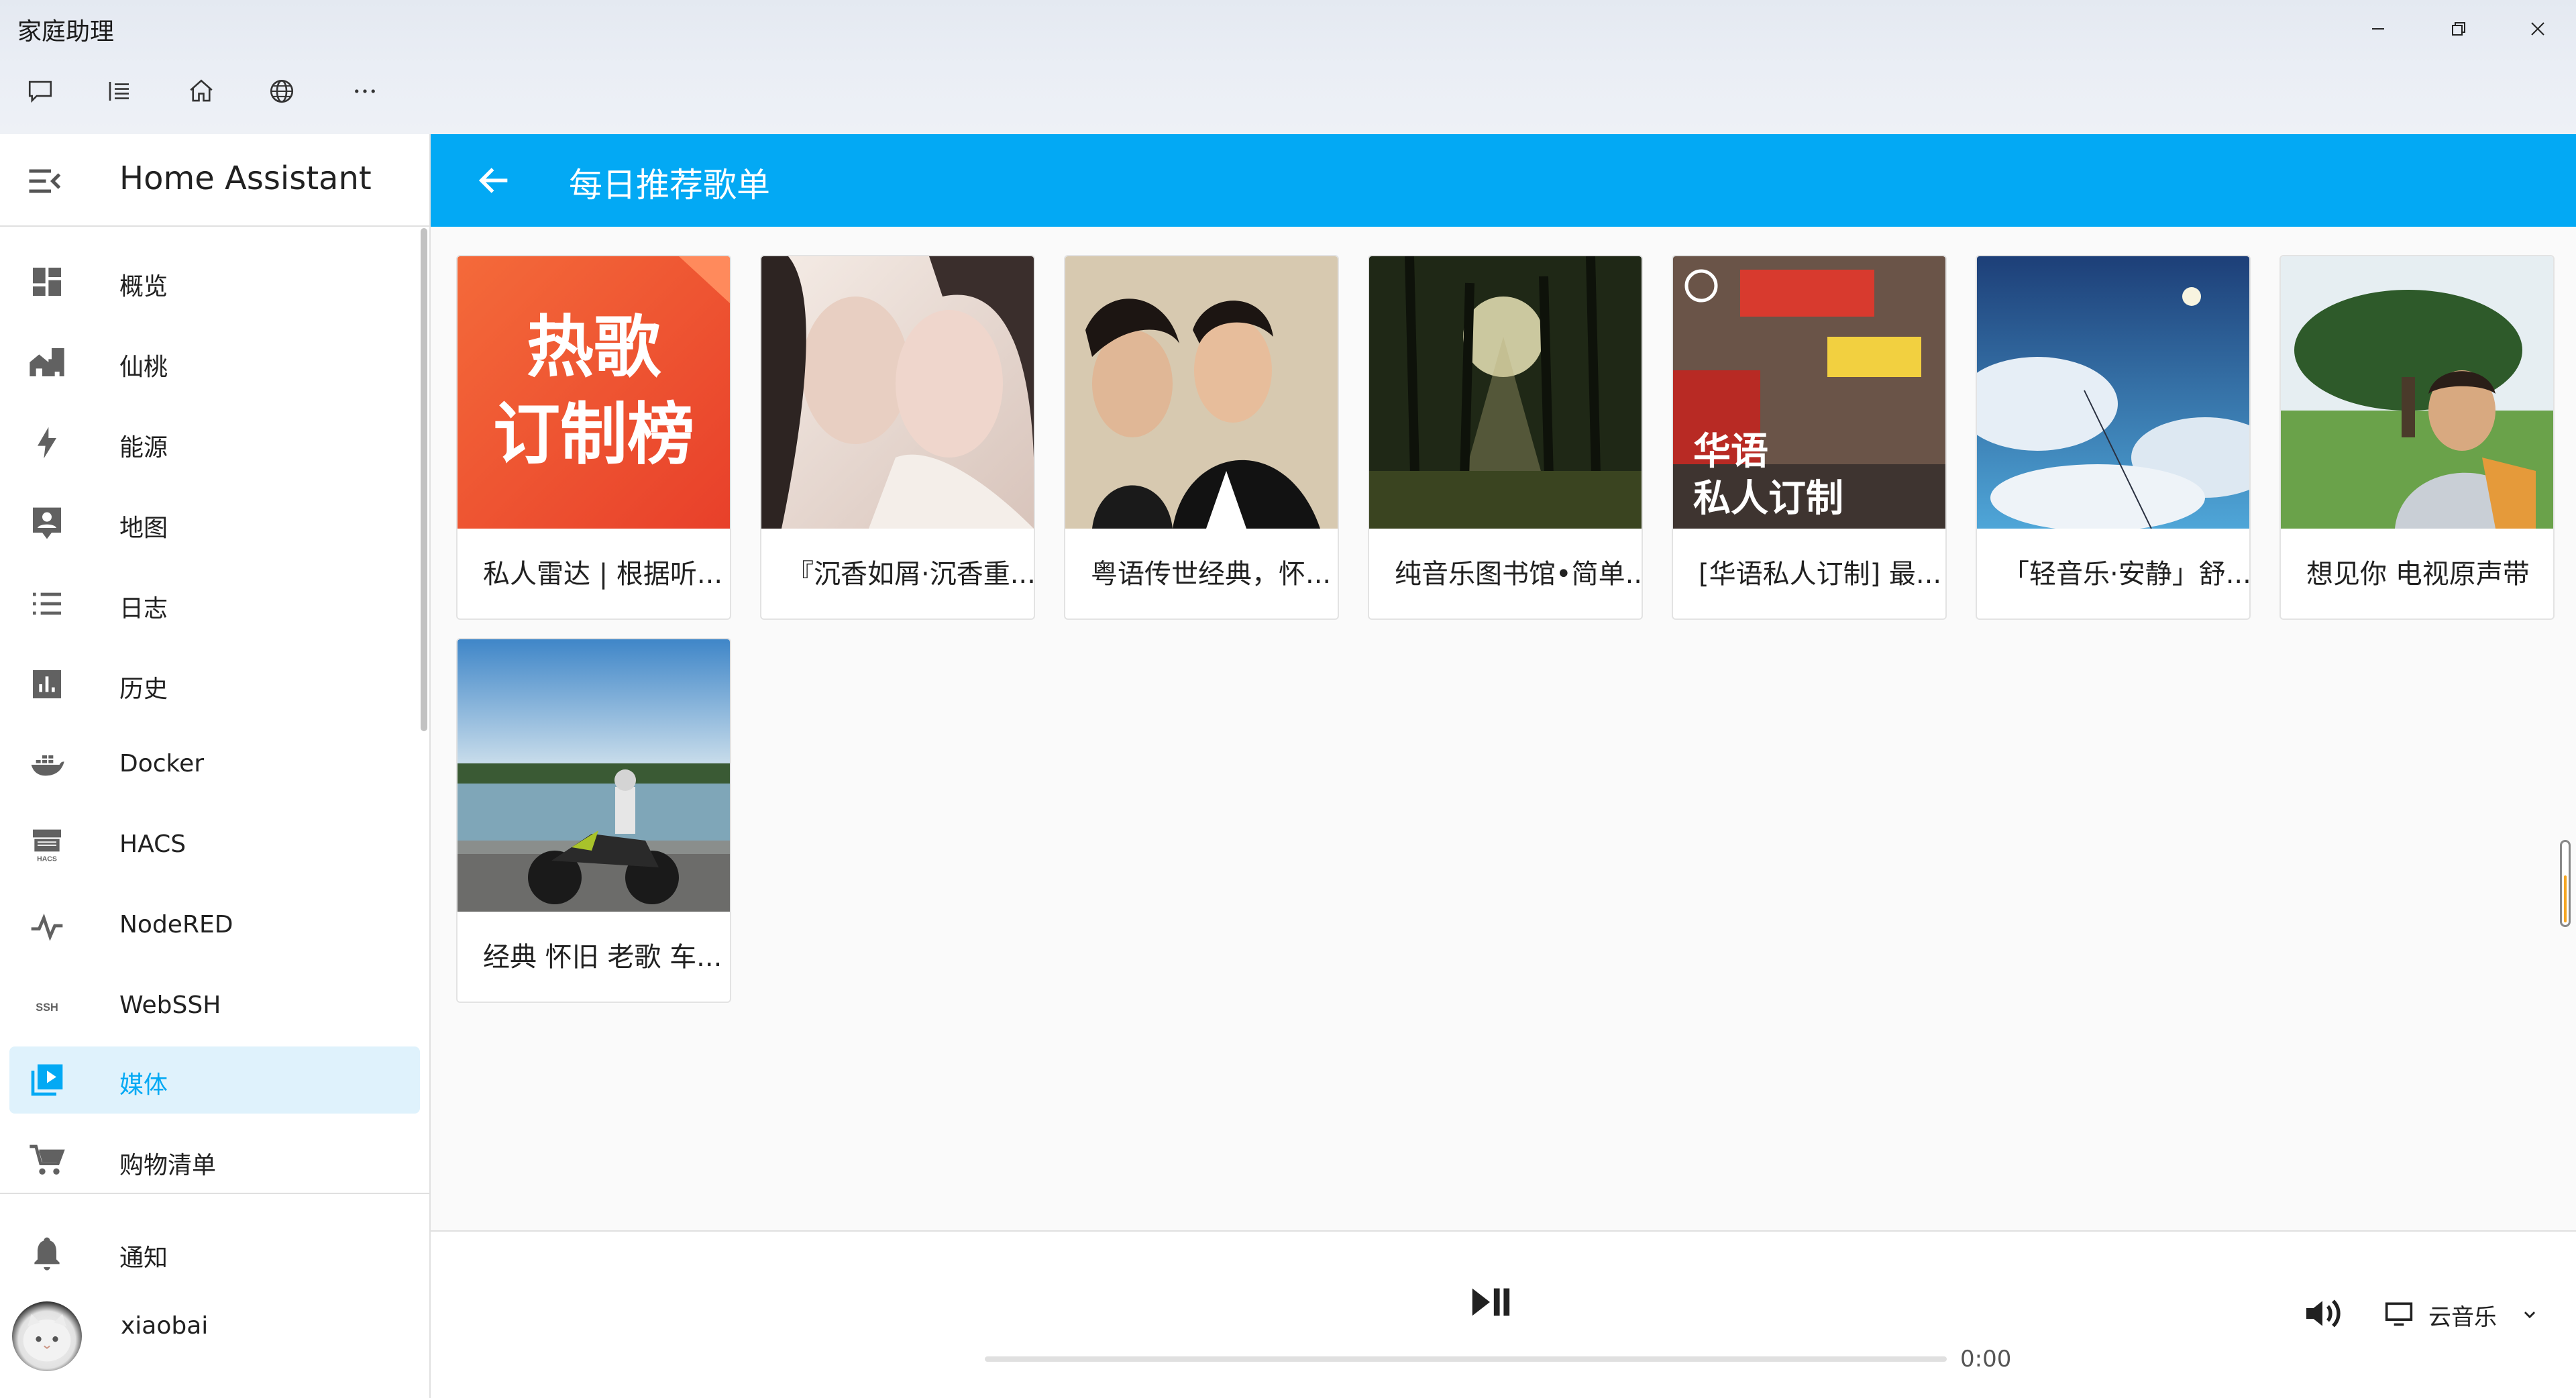  Describe the element at coordinates (170, 1005) in the screenshot. I see `sidebar-item-label: WebSSH` at that location.